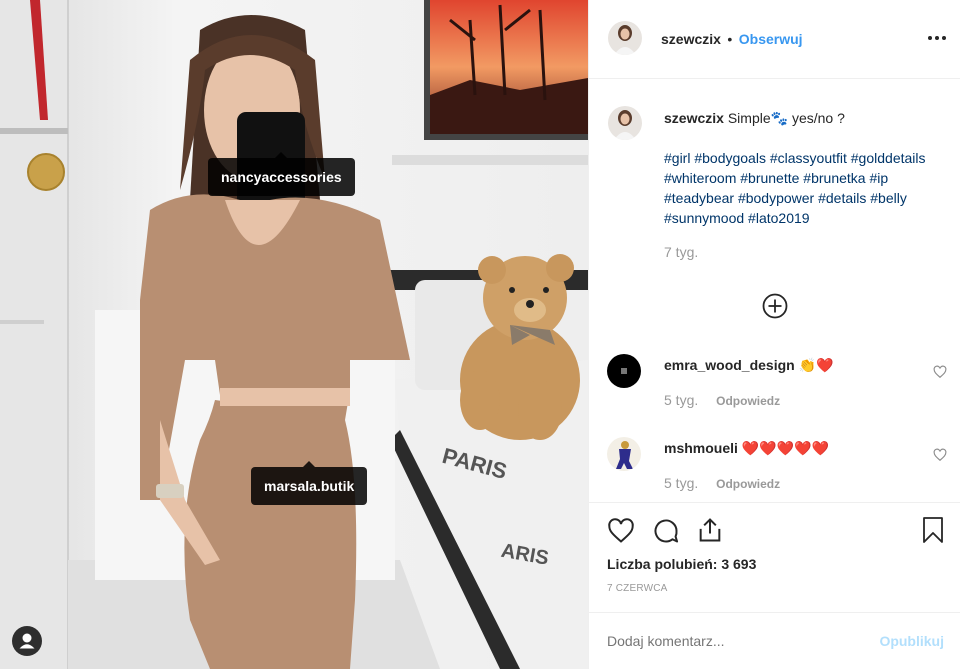 The width and height of the screenshot is (960, 670). I want to click on photo-tag-nancyaccessories: nancyaccessories, so click(281, 174).